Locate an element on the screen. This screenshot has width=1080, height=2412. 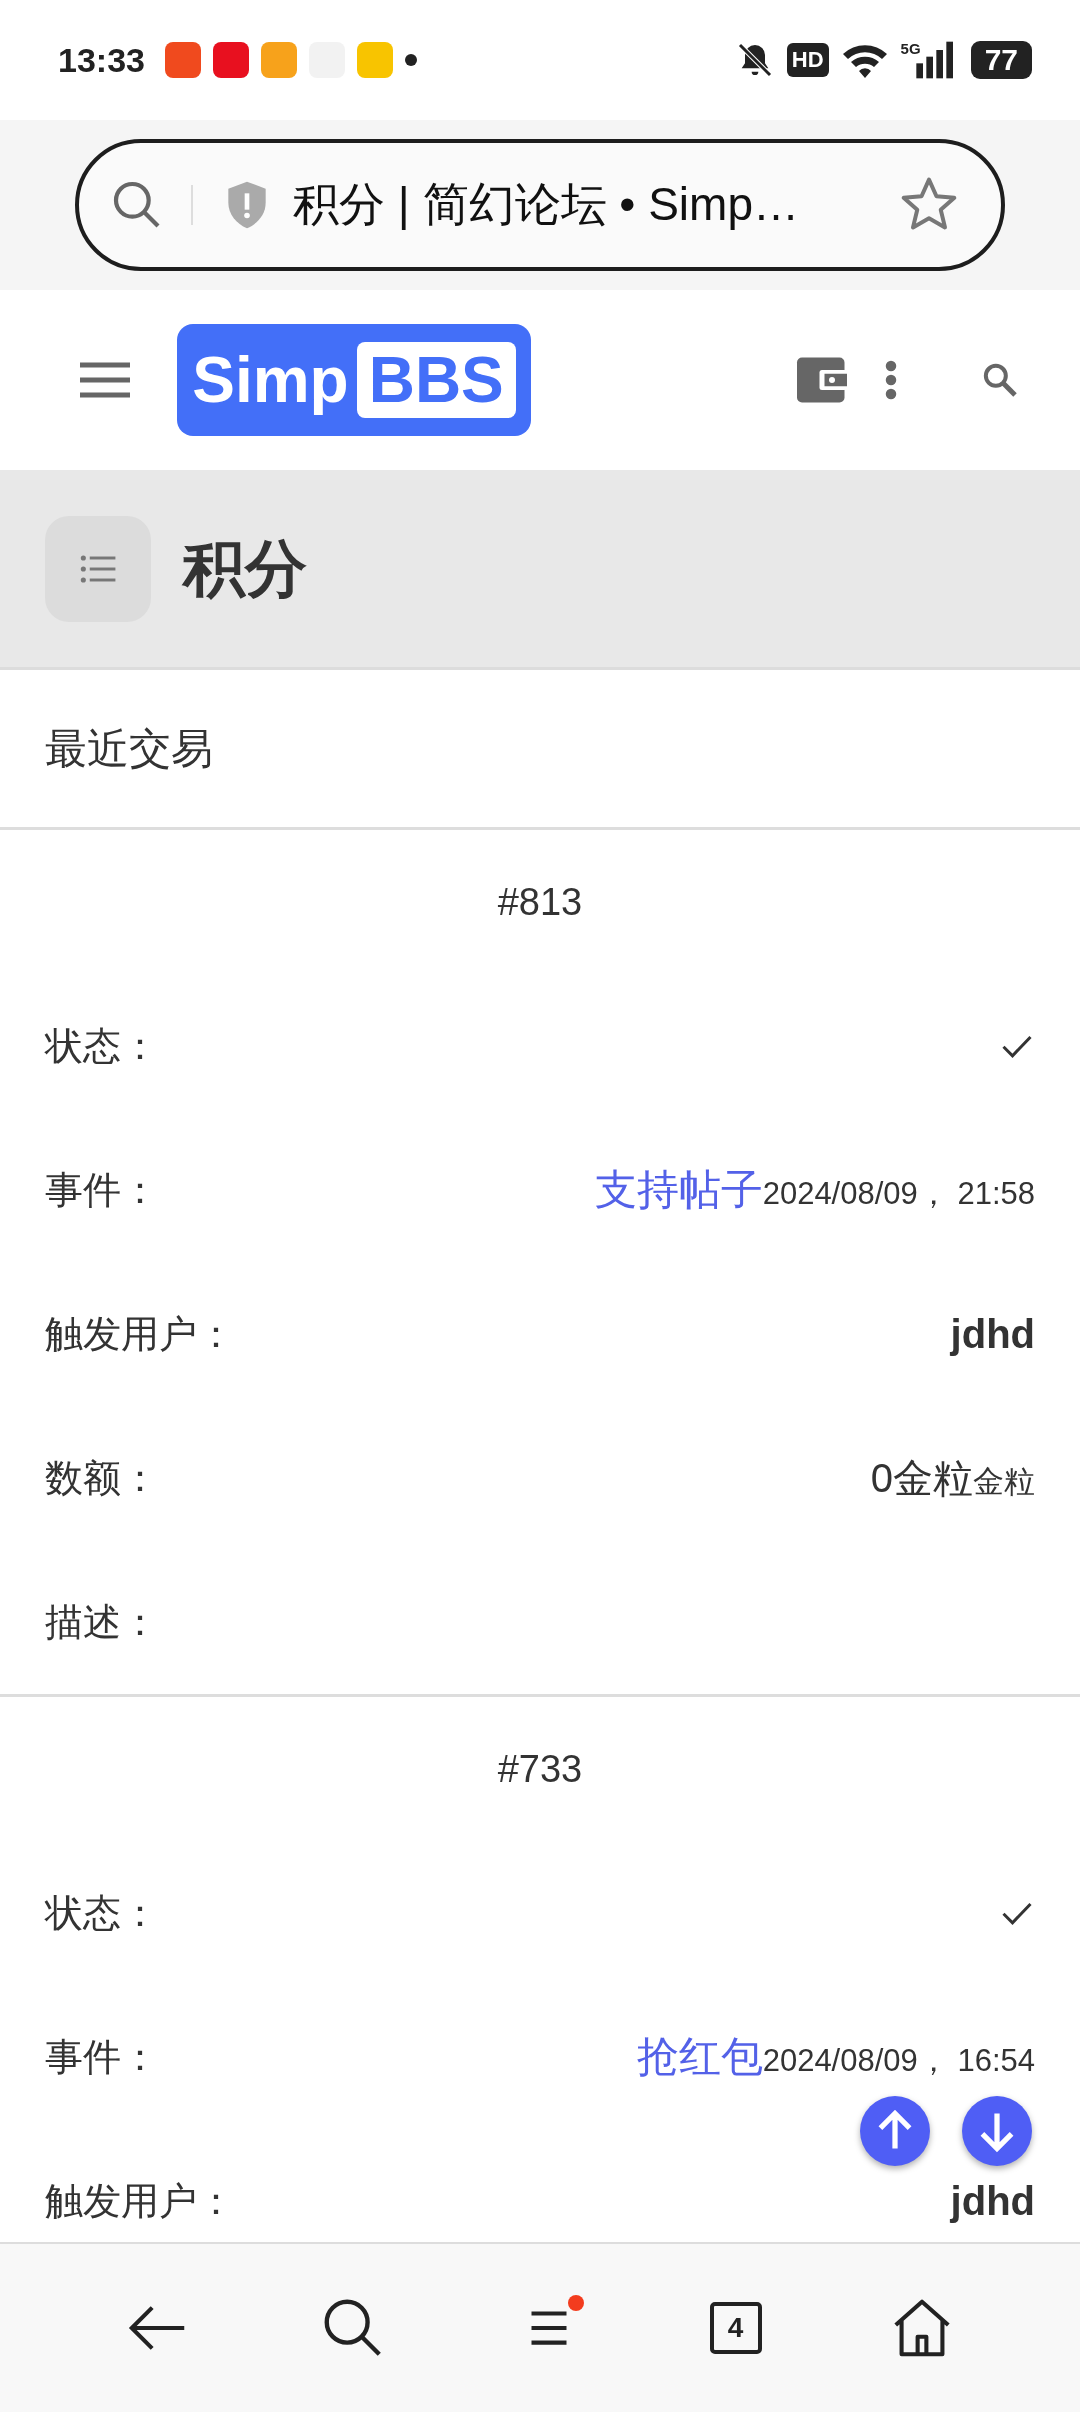
transaction-number: #813 is located at coordinates (540, 902).